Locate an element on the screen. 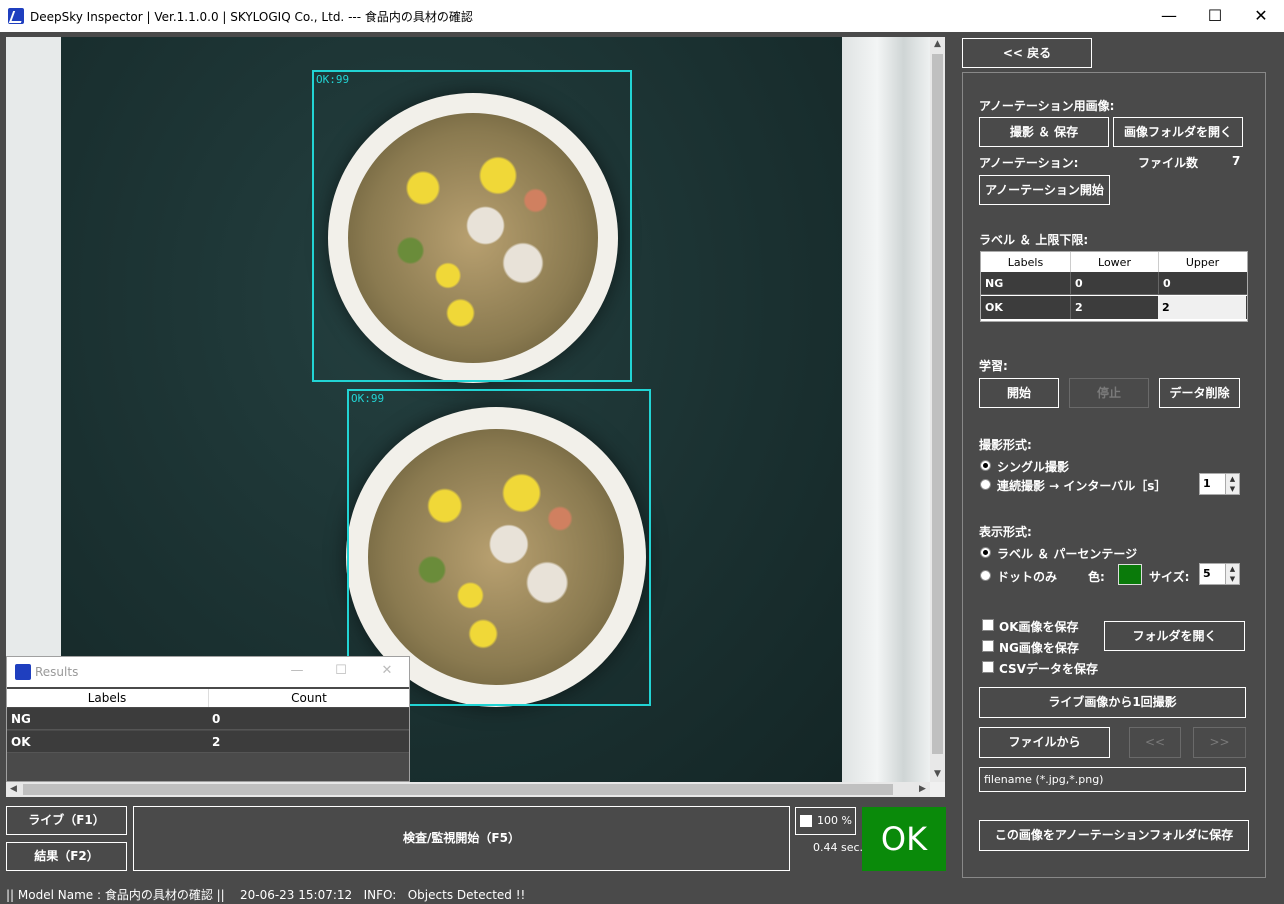 The height and width of the screenshot is (904, 1284). size-stepper: 5 ▲ ▼ is located at coordinates (1219, 574).